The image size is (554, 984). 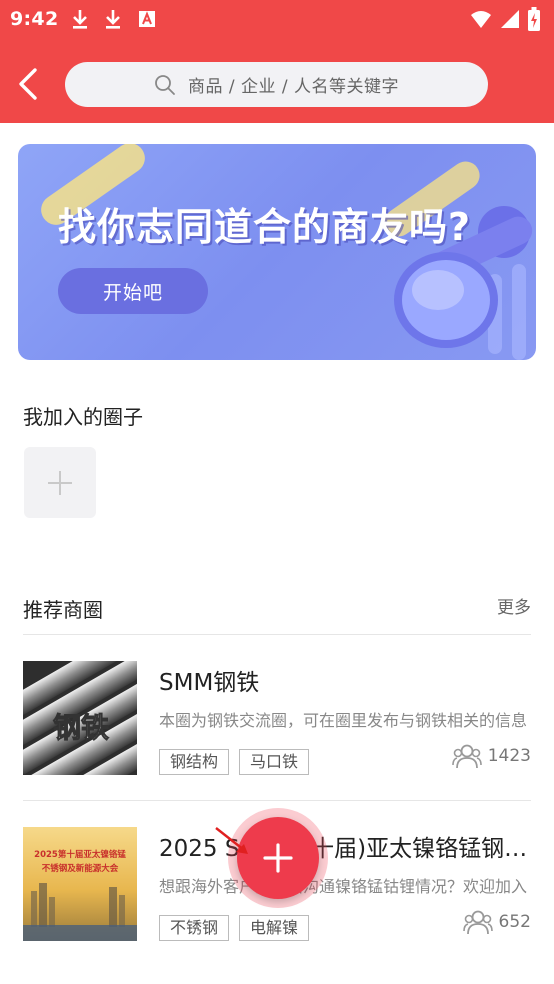 What do you see at coordinates (81, 727) in the screenshot?
I see `thumb-text: 钢铁` at bounding box center [81, 727].